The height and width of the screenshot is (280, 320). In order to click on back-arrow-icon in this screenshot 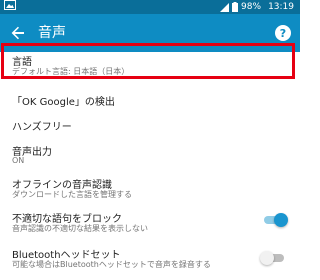, I will do `click(18, 33)`.